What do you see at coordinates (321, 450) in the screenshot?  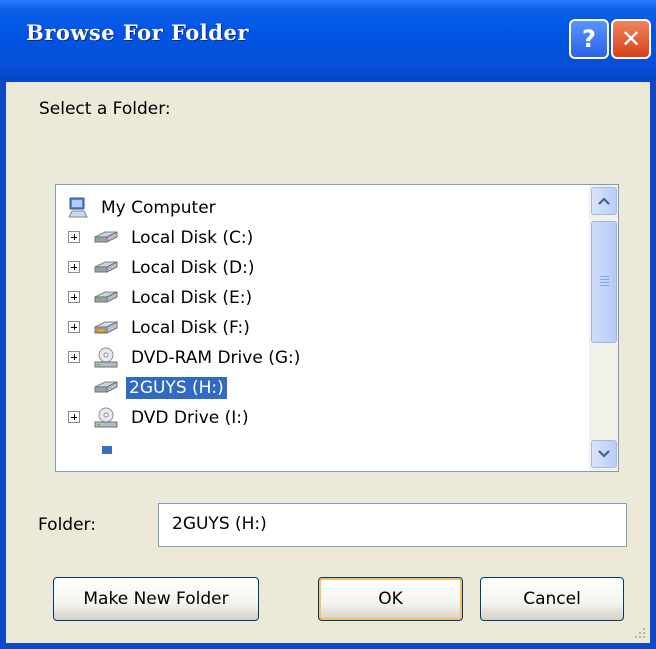 I see `tree-item-partial` at bounding box center [321, 450].